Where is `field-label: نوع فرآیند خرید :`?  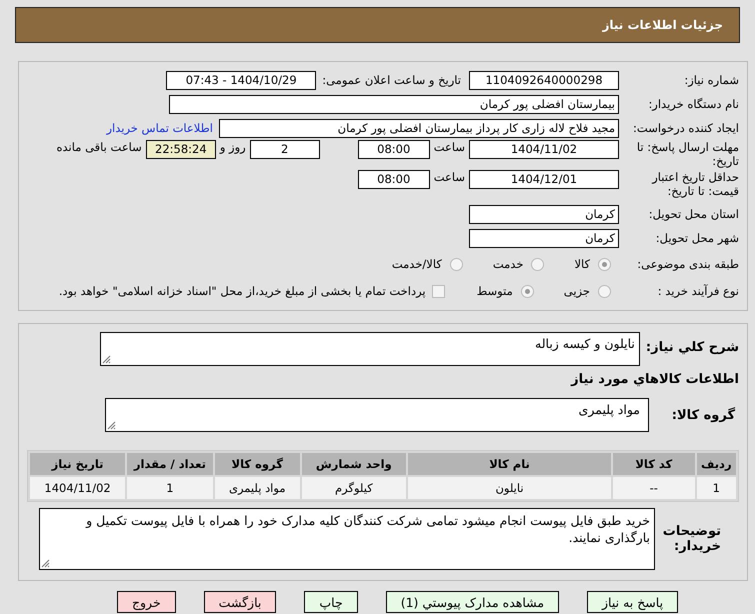
field-label: نوع فرآیند خرید : is located at coordinates (697, 291).